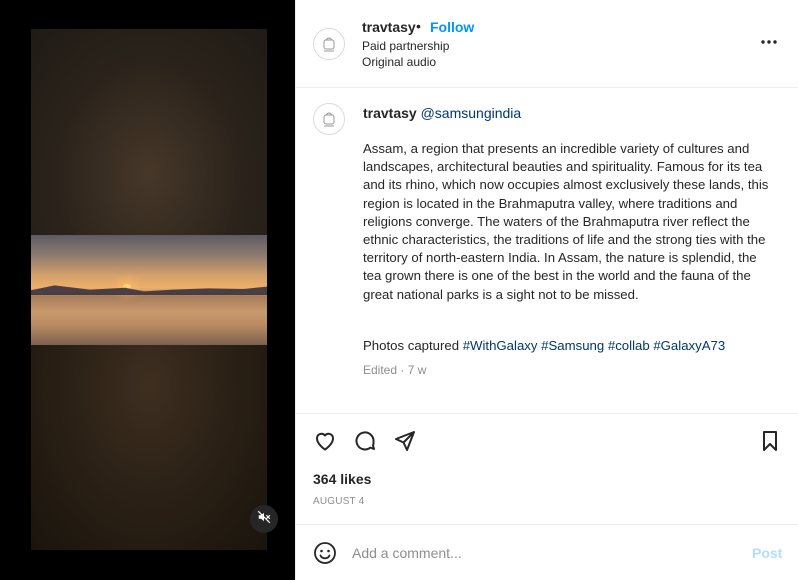 This screenshot has width=798, height=580. I want to click on video-blur-top, so click(149, 132).